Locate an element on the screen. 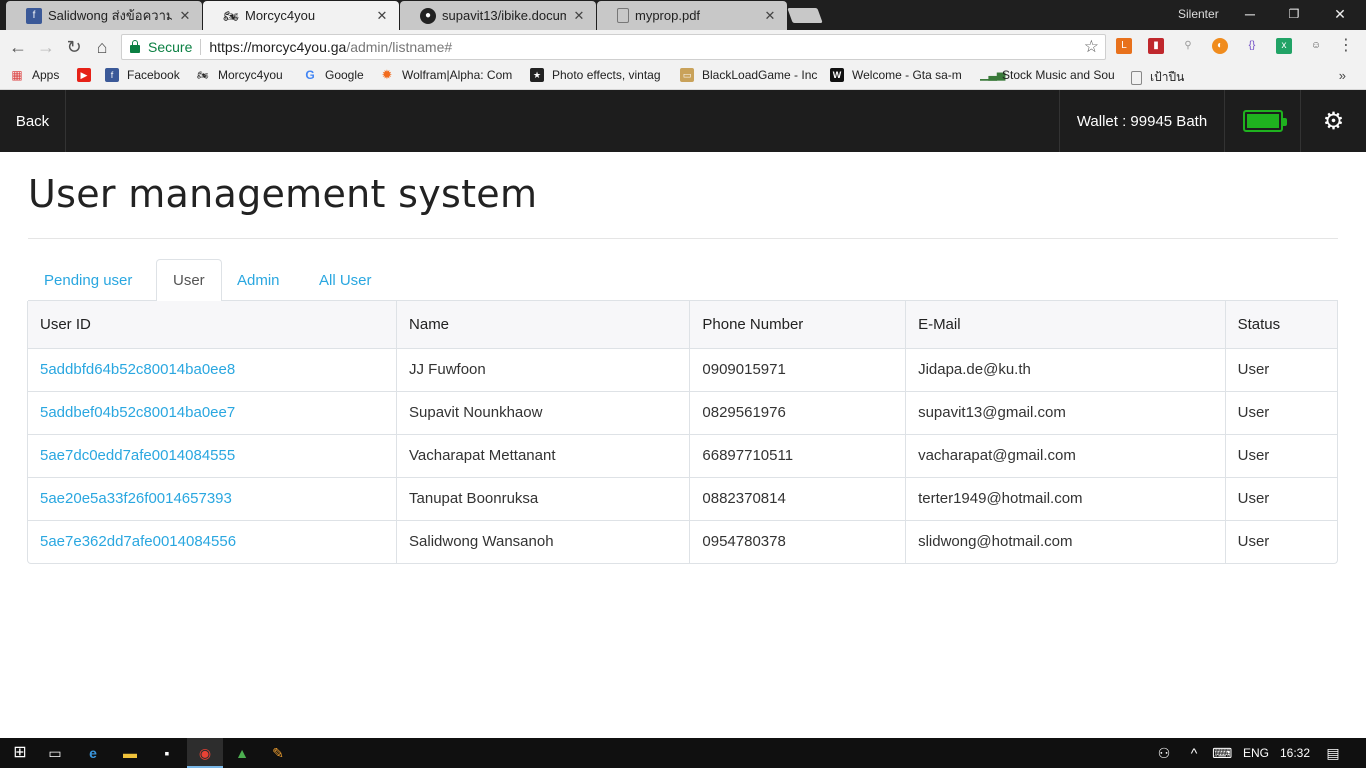  app-navbar: Back Wallet : 99945 Bath ⚙ is located at coordinates (683, 121).